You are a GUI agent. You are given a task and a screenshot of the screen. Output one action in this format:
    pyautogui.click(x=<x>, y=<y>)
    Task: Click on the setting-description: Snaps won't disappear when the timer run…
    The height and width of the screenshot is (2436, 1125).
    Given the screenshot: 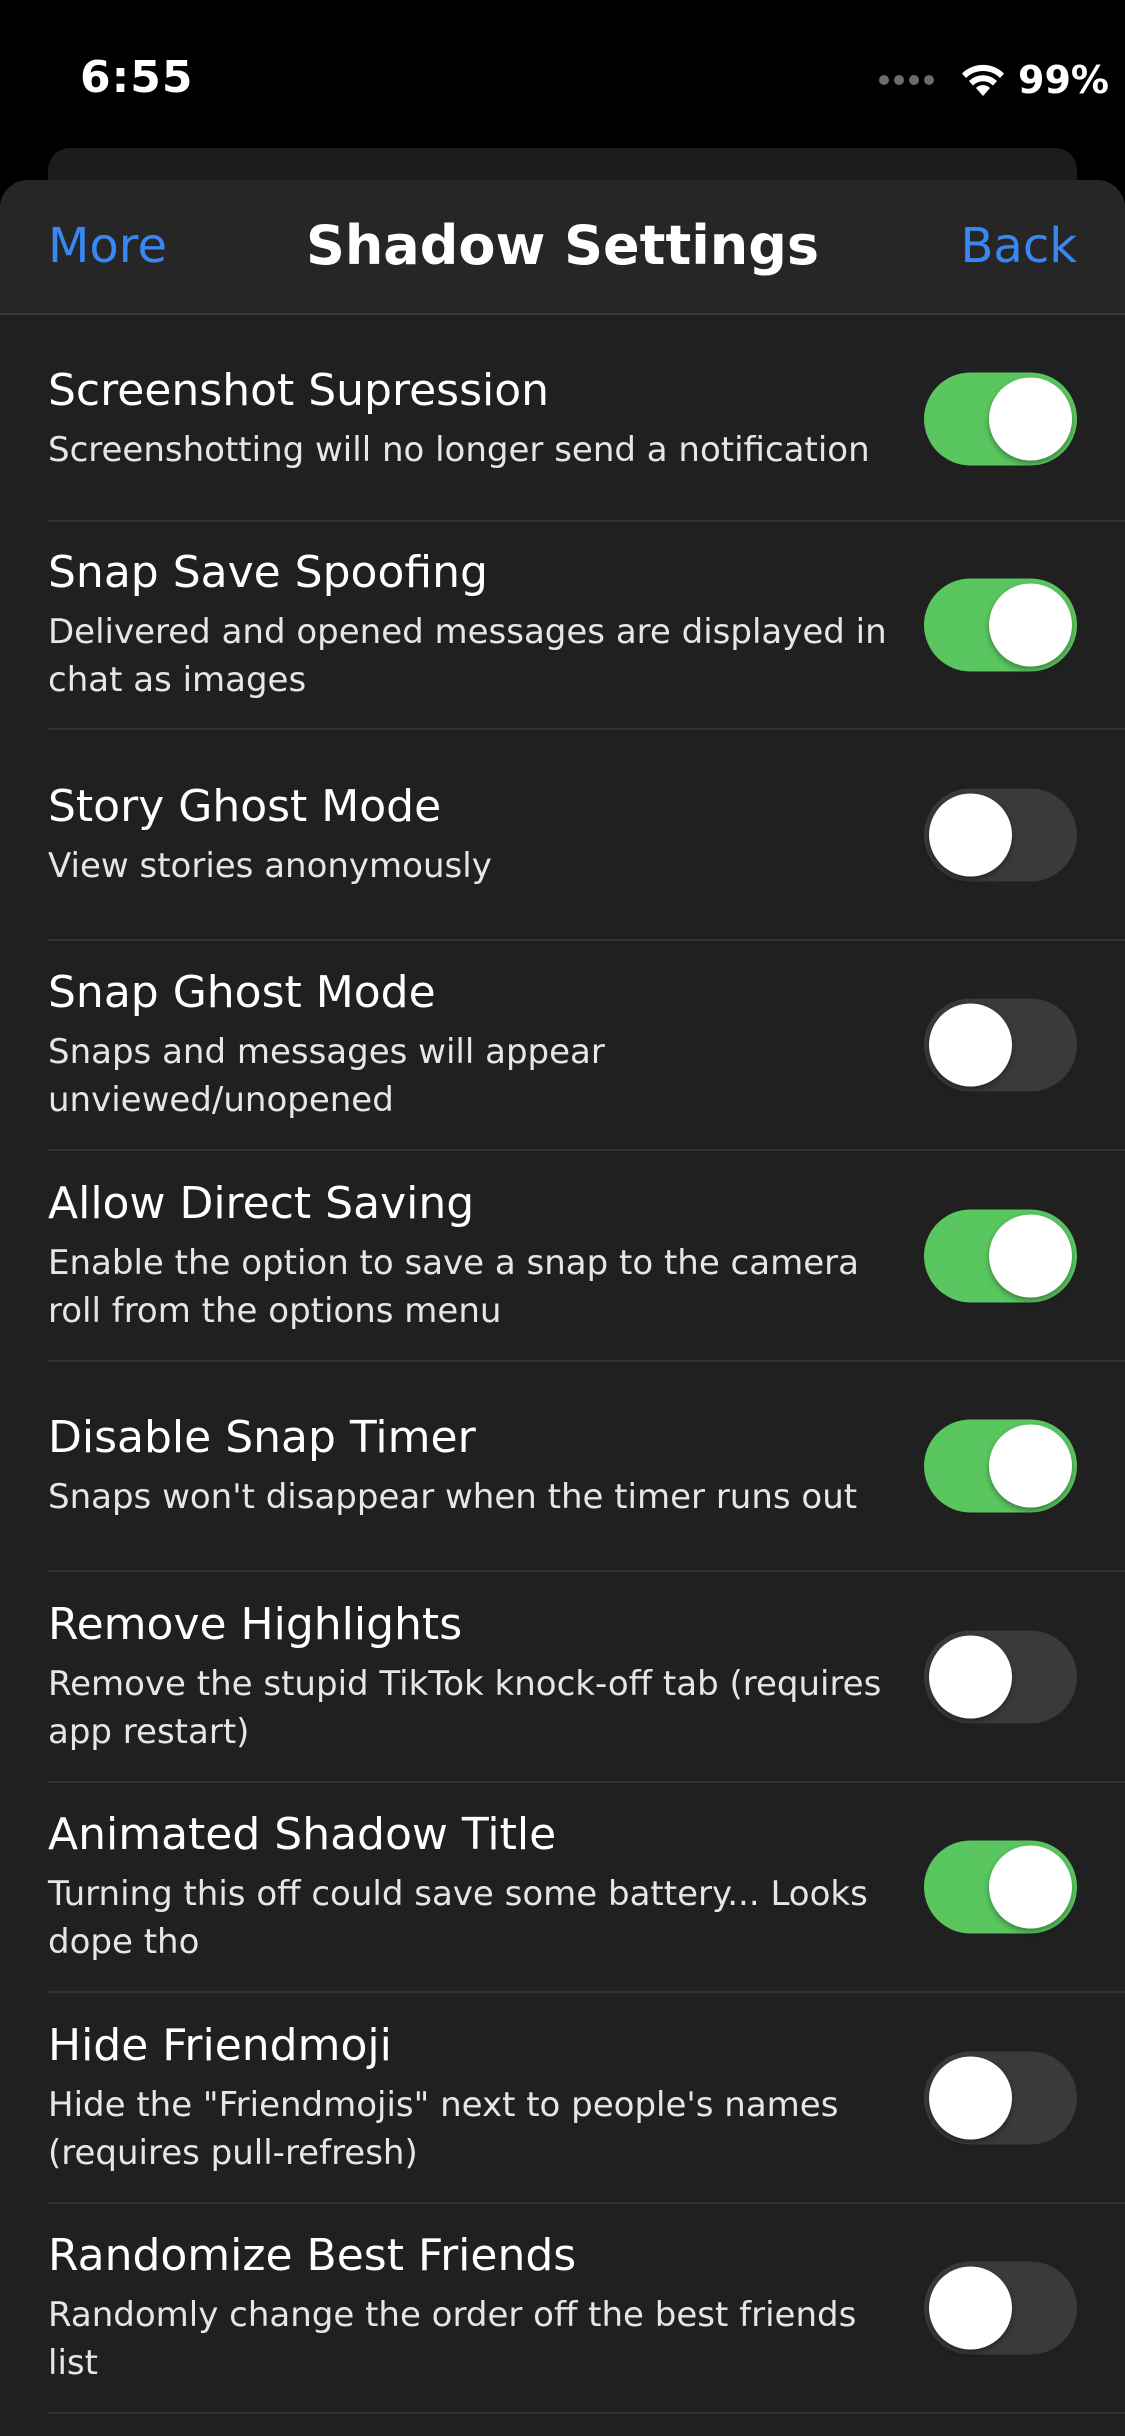 What is the action you would take?
    pyautogui.click(x=453, y=1497)
    